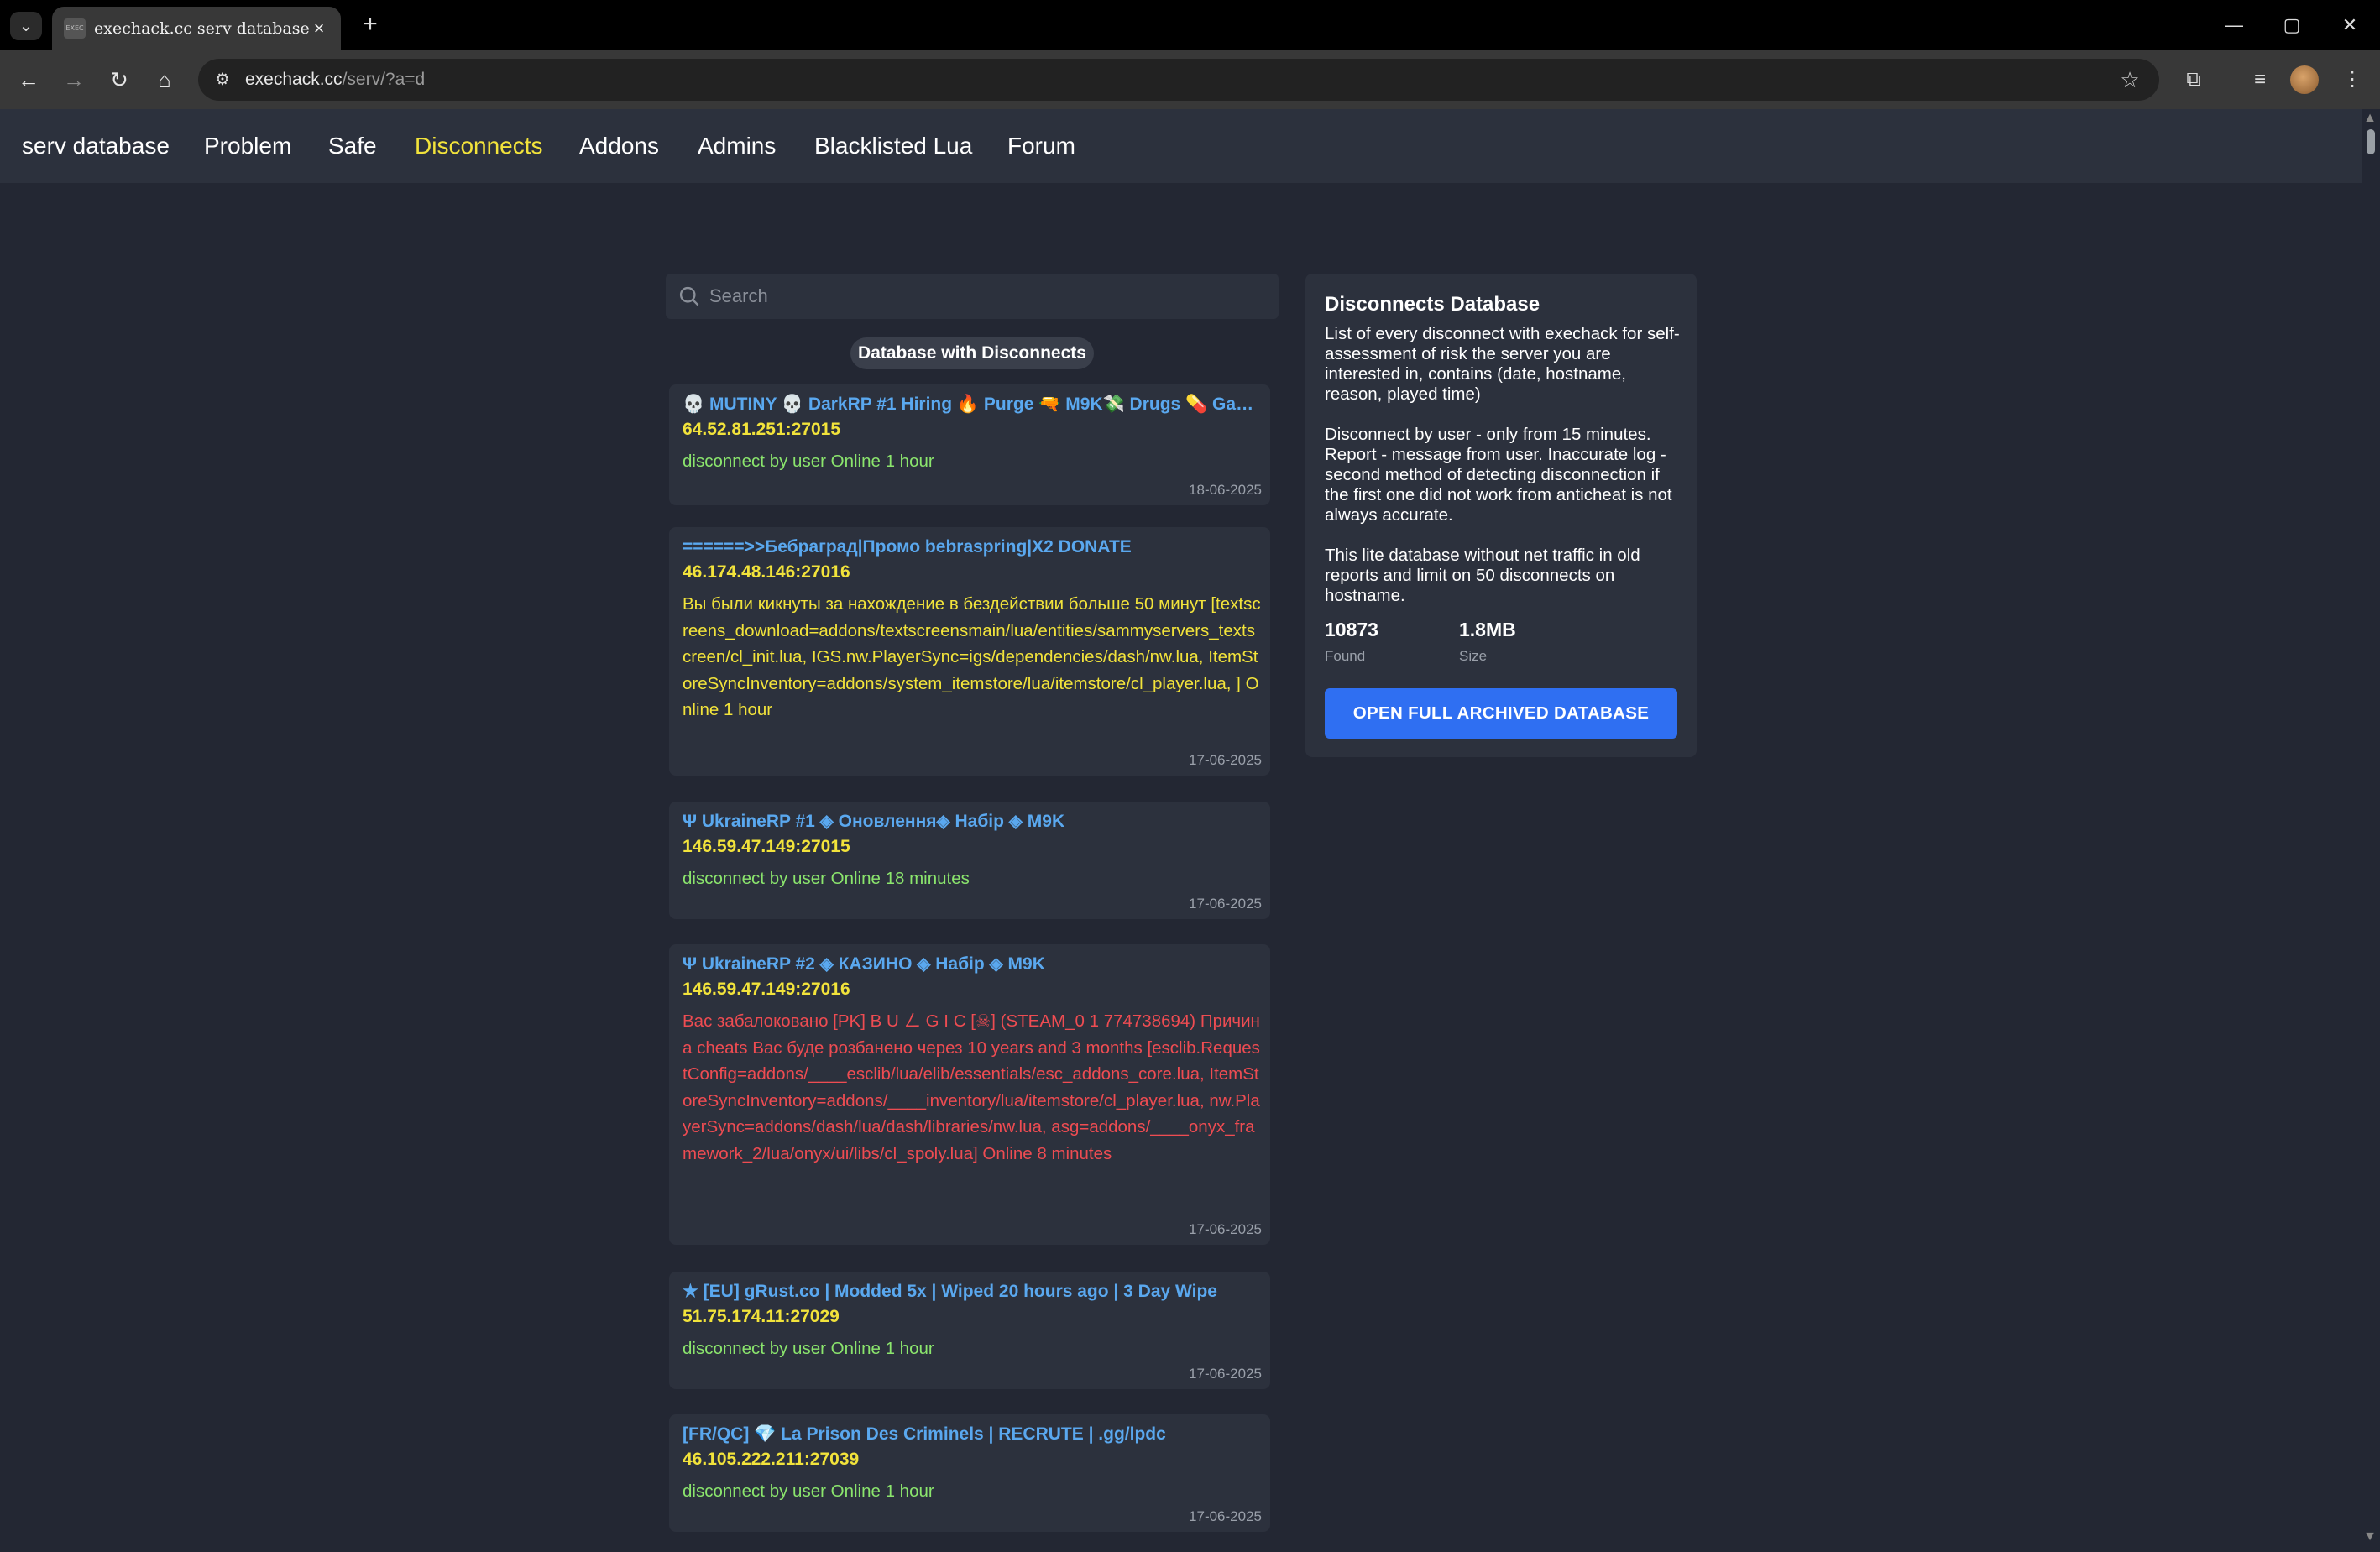 This screenshot has width=2380, height=1552. What do you see at coordinates (119, 80) in the screenshot?
I see `reload-icon: ↻` at bounding box center [119, 80].